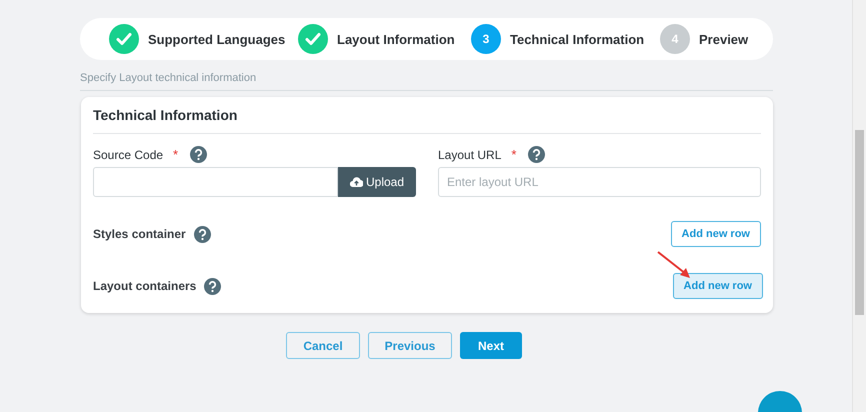 The image size is (866, 412). Describe the element at coordinates (491, 345) in the screenshot. I see `next-button: Next` at that location.